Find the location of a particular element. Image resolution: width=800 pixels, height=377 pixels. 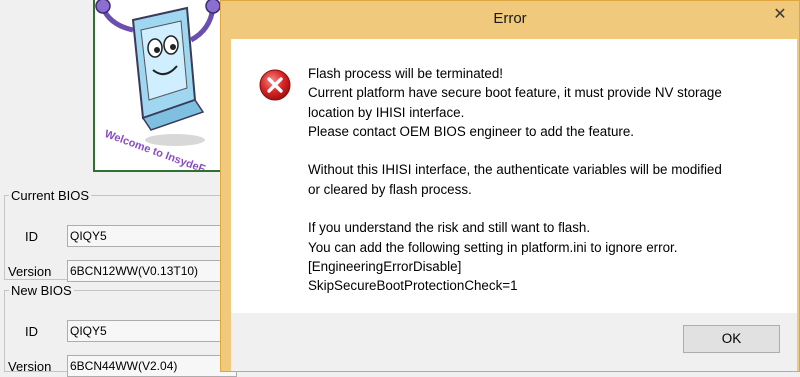

new-id-label: ID is located at coordinates (31, 331).